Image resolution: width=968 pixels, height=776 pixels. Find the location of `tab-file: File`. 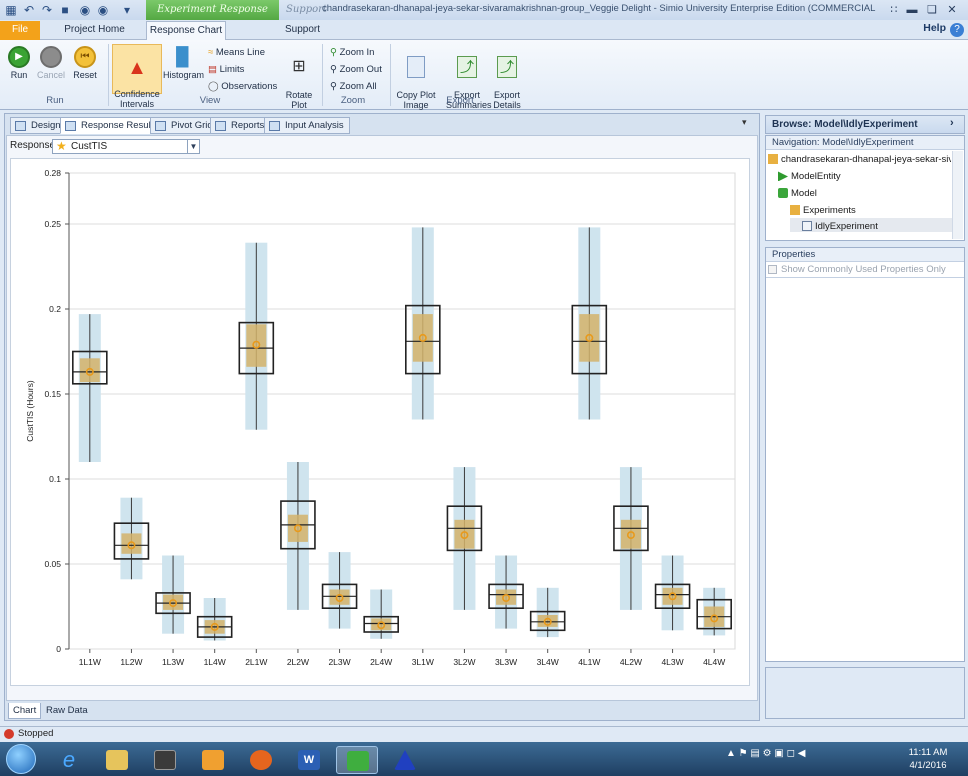

tab-file: File is located at coordinates (20, 30).